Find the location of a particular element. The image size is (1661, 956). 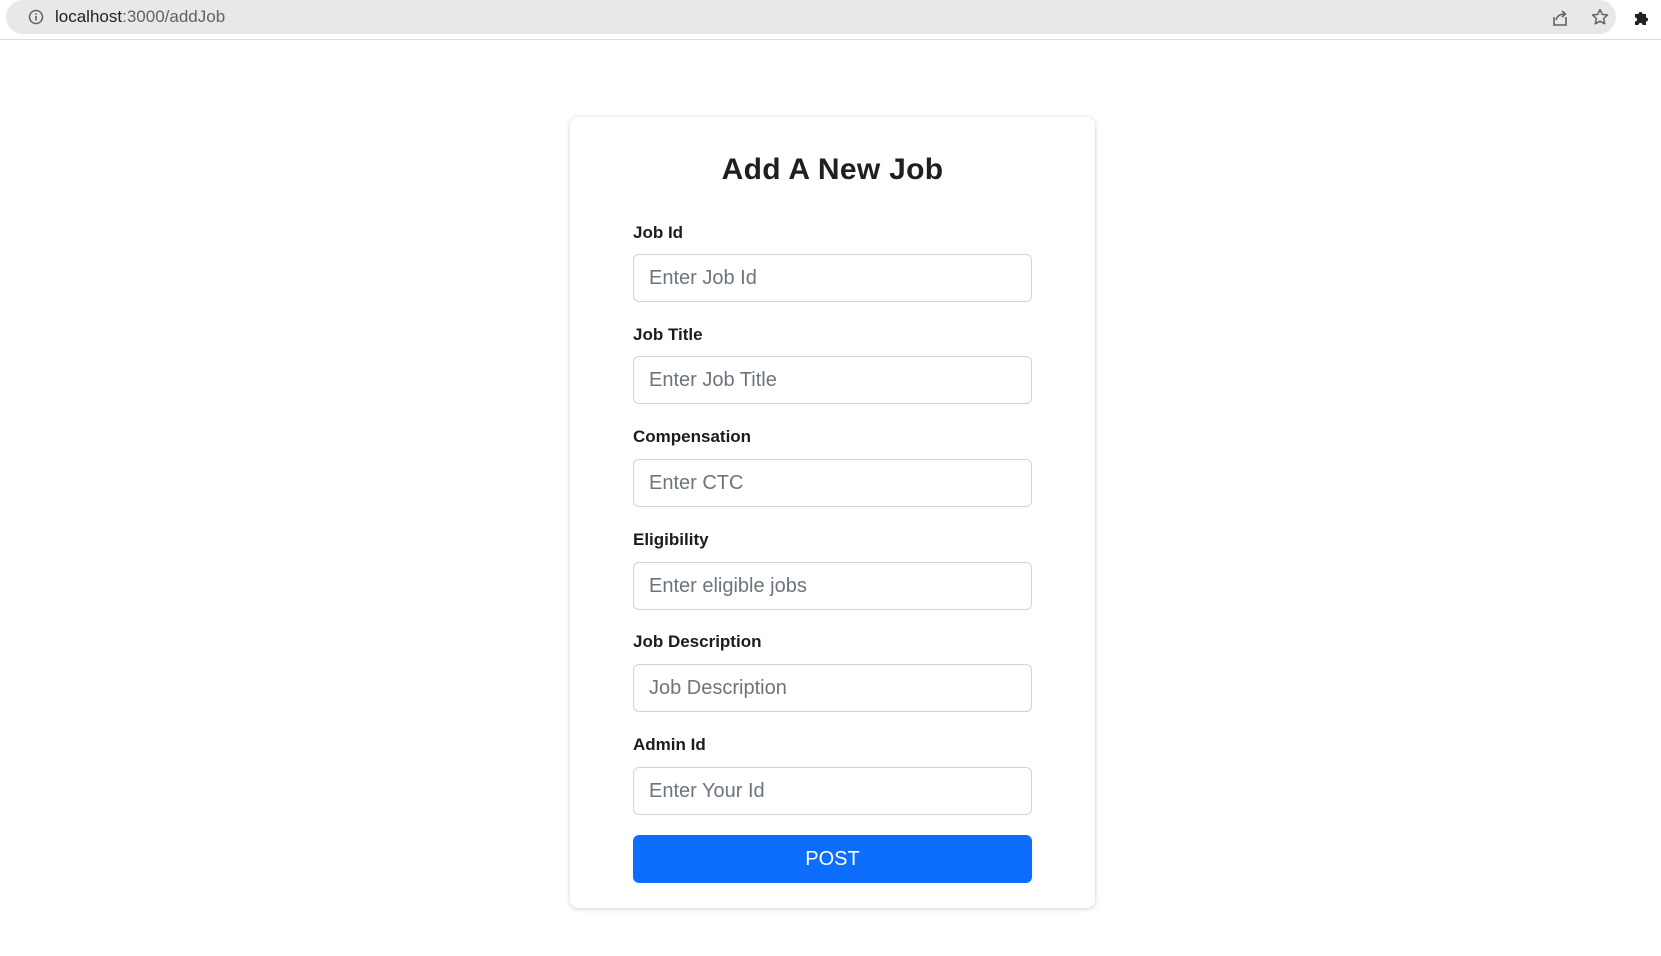

job-id-label: Job Id is located at coordinates (658, 232).